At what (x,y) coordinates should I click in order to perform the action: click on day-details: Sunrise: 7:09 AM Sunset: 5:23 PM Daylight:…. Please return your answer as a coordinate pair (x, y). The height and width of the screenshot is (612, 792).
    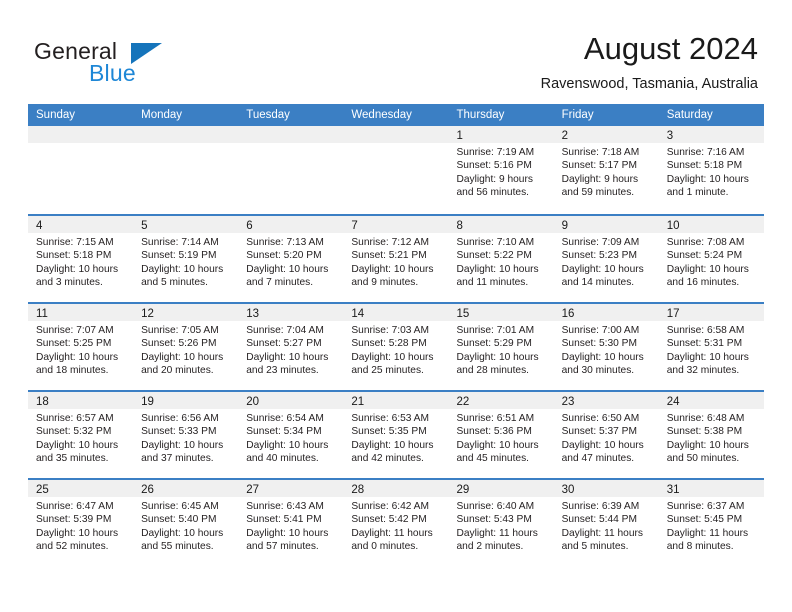
    Looking at the image, I should click on (606, 261).